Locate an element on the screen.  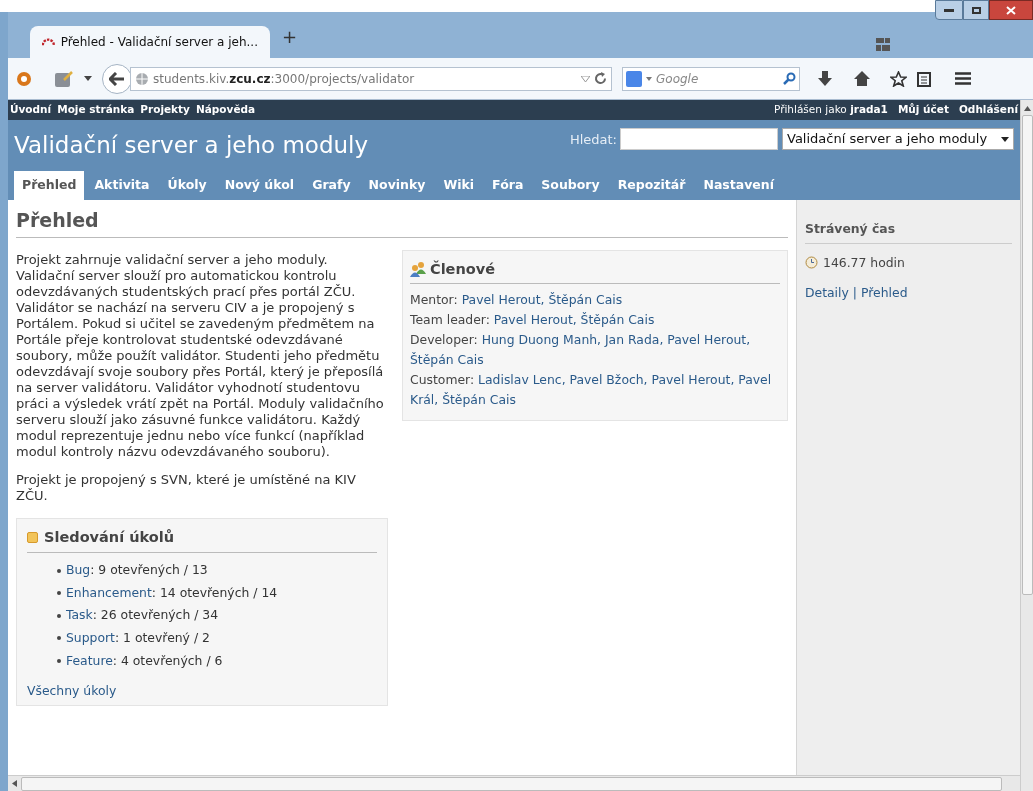
search-field: Google is located at coordinates (711, 78).